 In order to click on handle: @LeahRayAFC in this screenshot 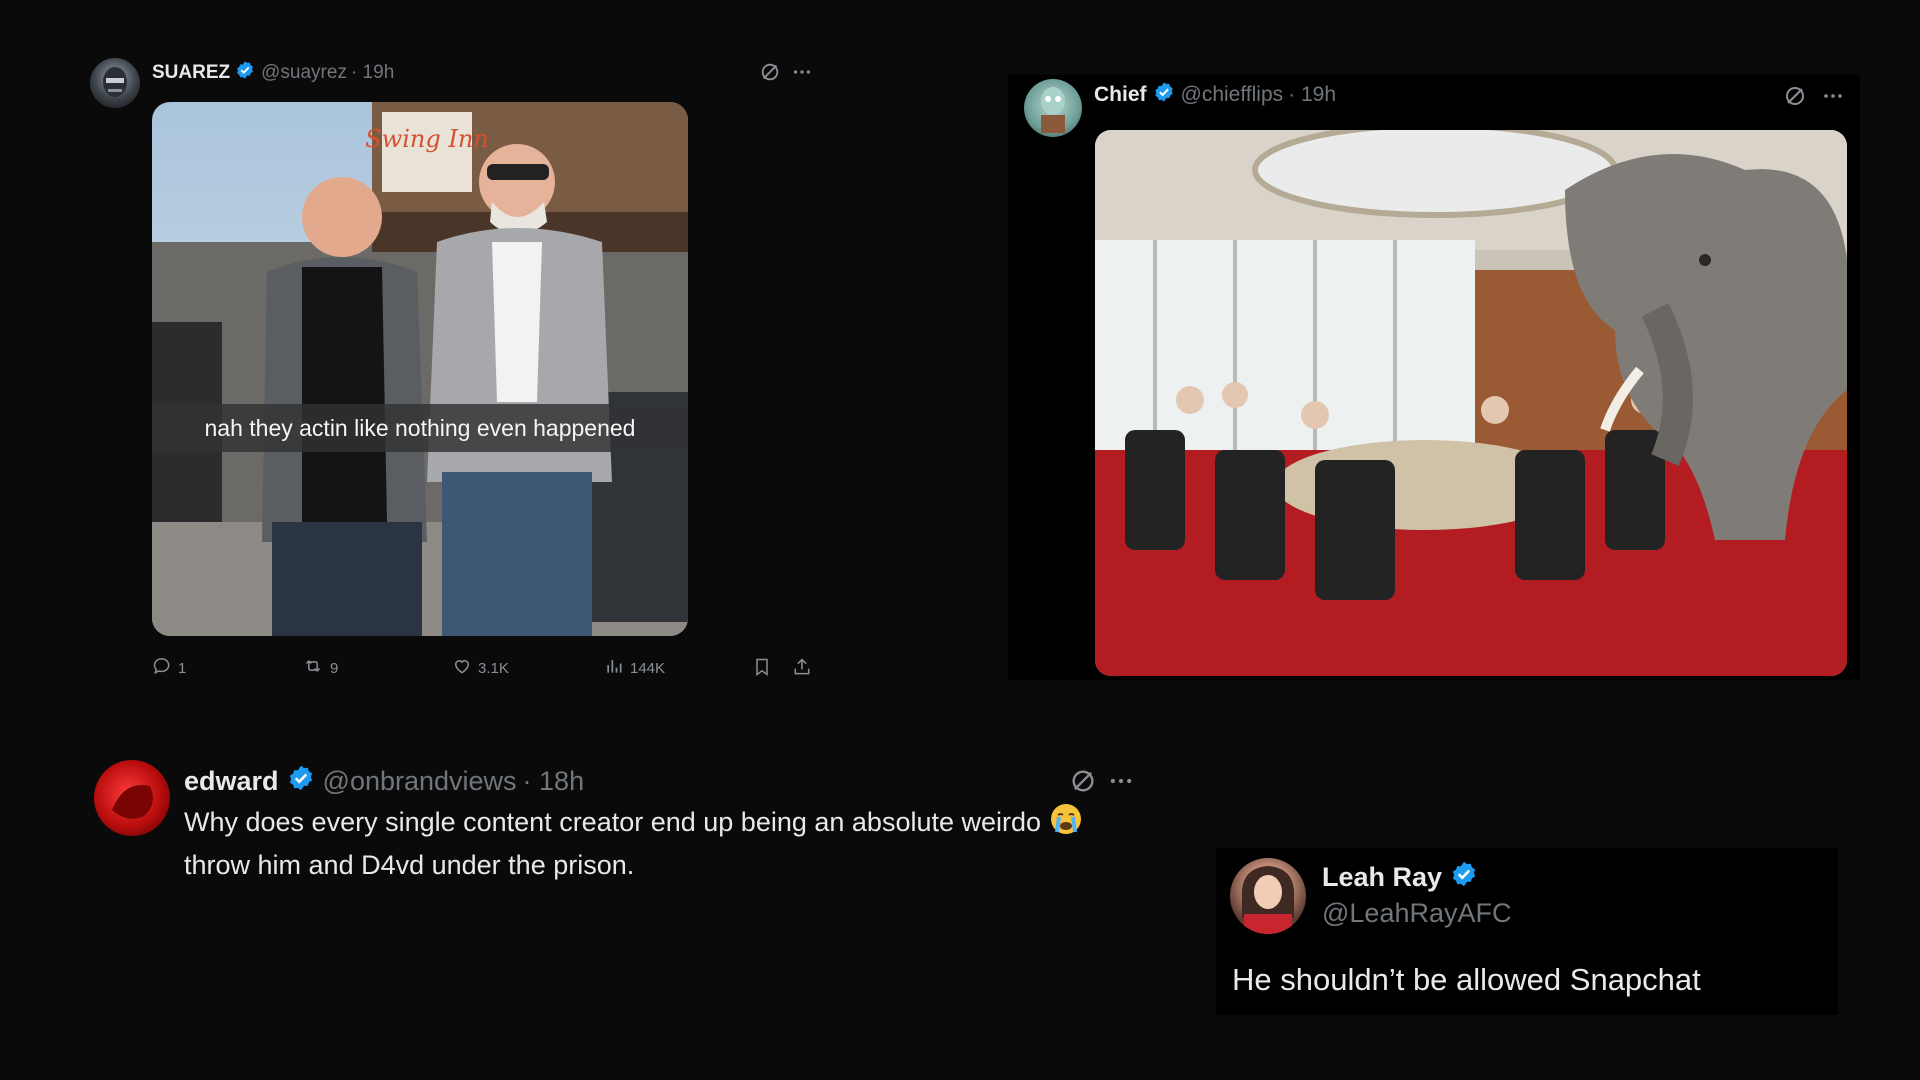, I will do `click(1417, 913)`.